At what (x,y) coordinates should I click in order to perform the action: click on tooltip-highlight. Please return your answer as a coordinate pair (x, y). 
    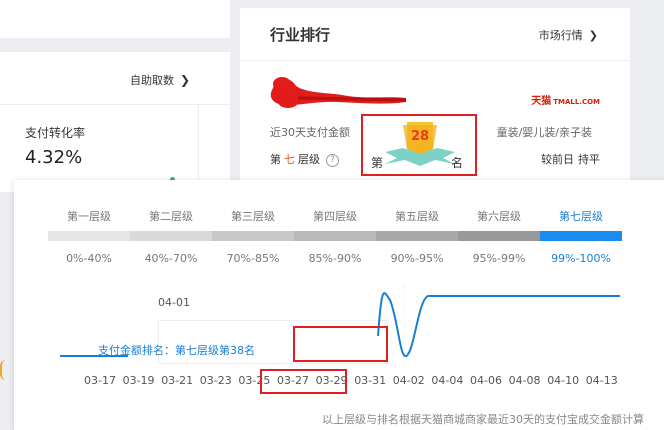
    Looking at the image, I should click on (340, 344).